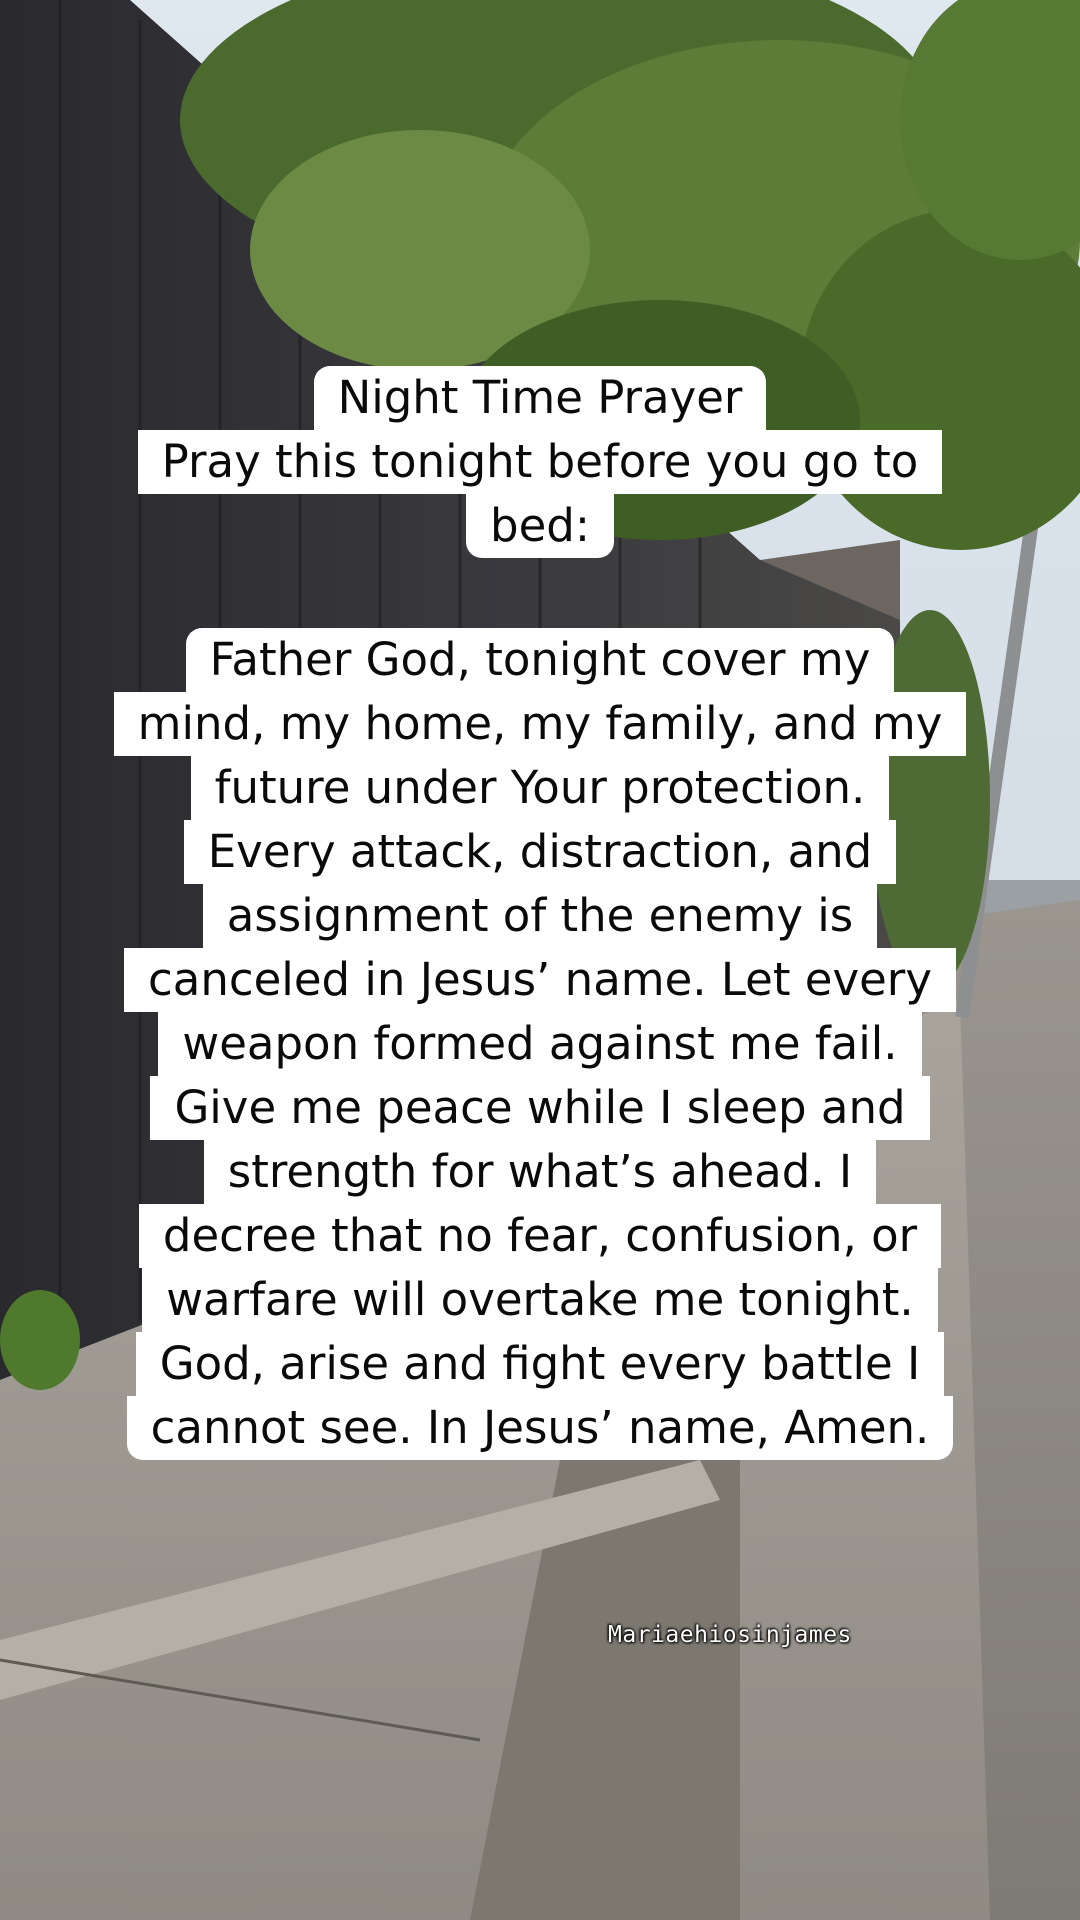 The image size is (1080, 1920). Describe the element at coordinates (540, 852) in the screenshot. I see `prayer-line: Every attack, distraction, and` at that location.